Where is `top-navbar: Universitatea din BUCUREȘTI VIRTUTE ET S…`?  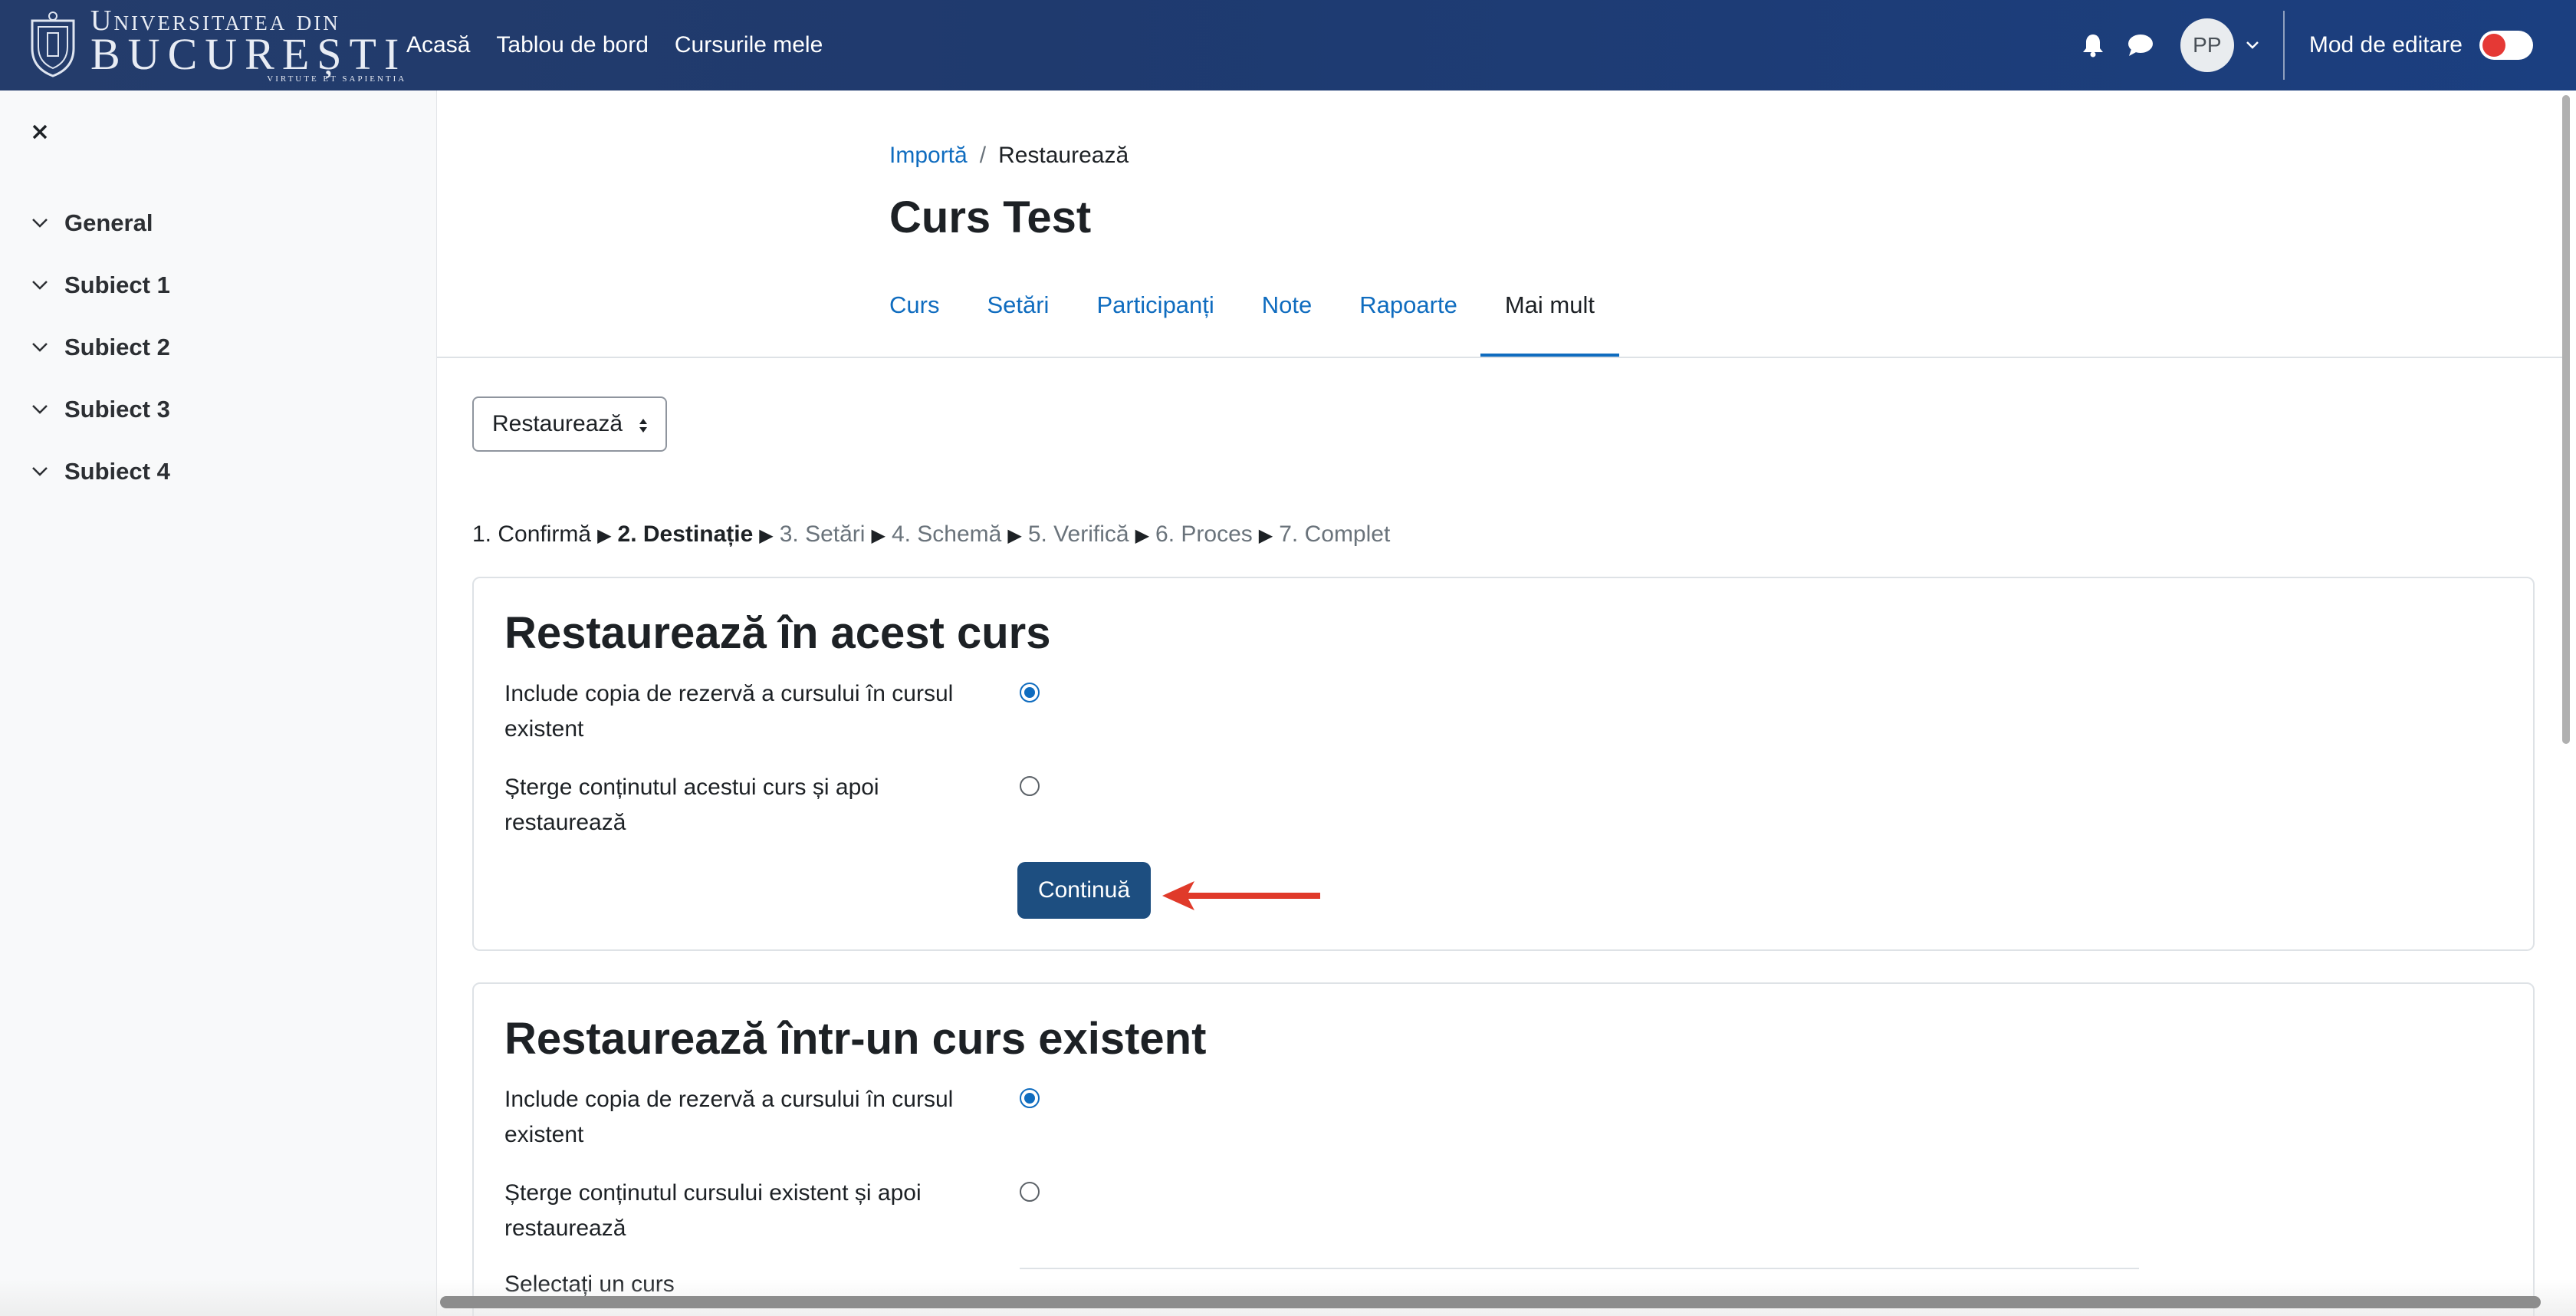
top-navbar: Universitatea din BUCUREȘTI VIRTUTE ET S… is located at coordinates (1288, 45).